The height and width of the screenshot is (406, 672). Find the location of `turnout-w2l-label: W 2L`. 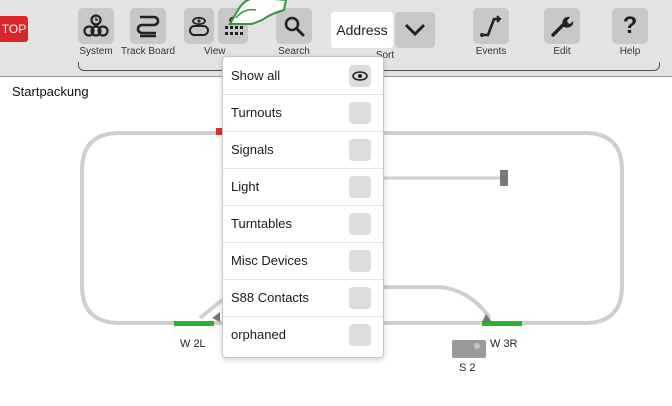

turnout-w2l-label: W 2L is located at coordinates (193, 344).